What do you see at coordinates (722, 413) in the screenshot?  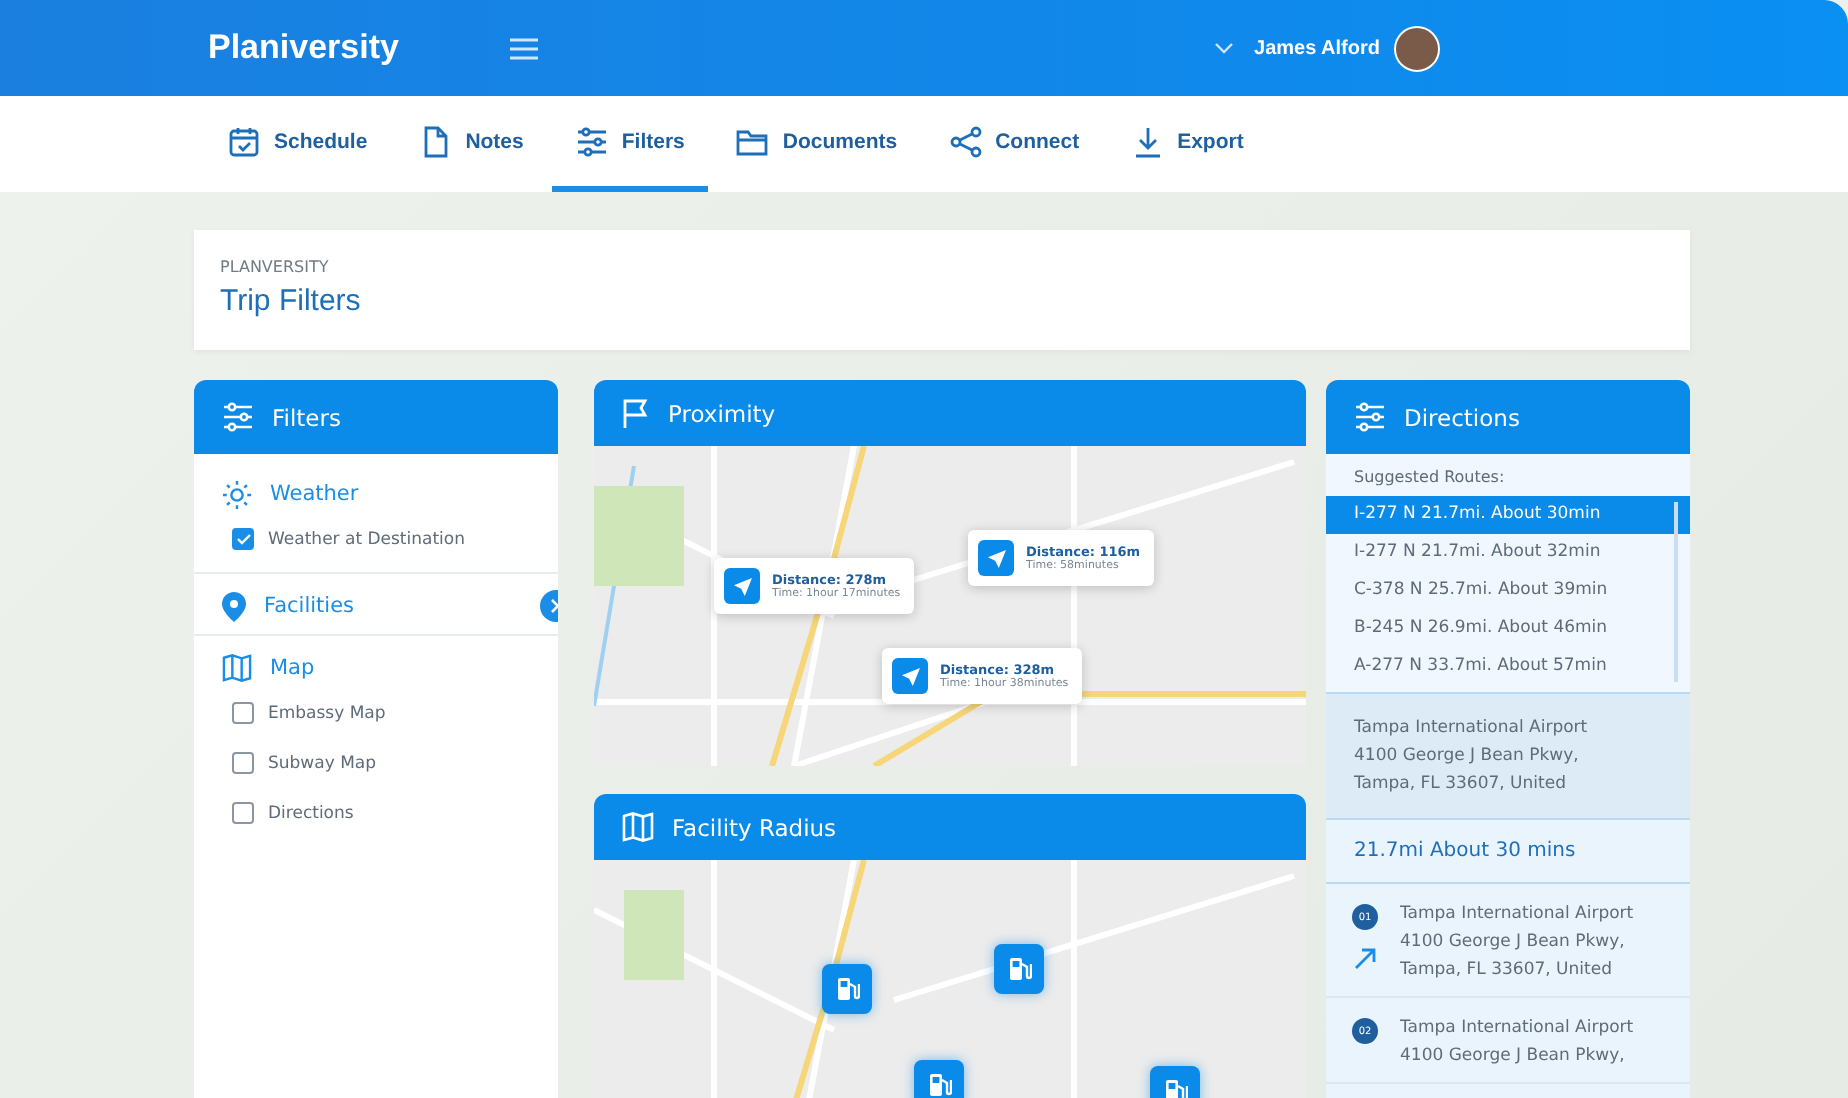 I see `panel-title: Proximity` at bounding box center [722, 413].